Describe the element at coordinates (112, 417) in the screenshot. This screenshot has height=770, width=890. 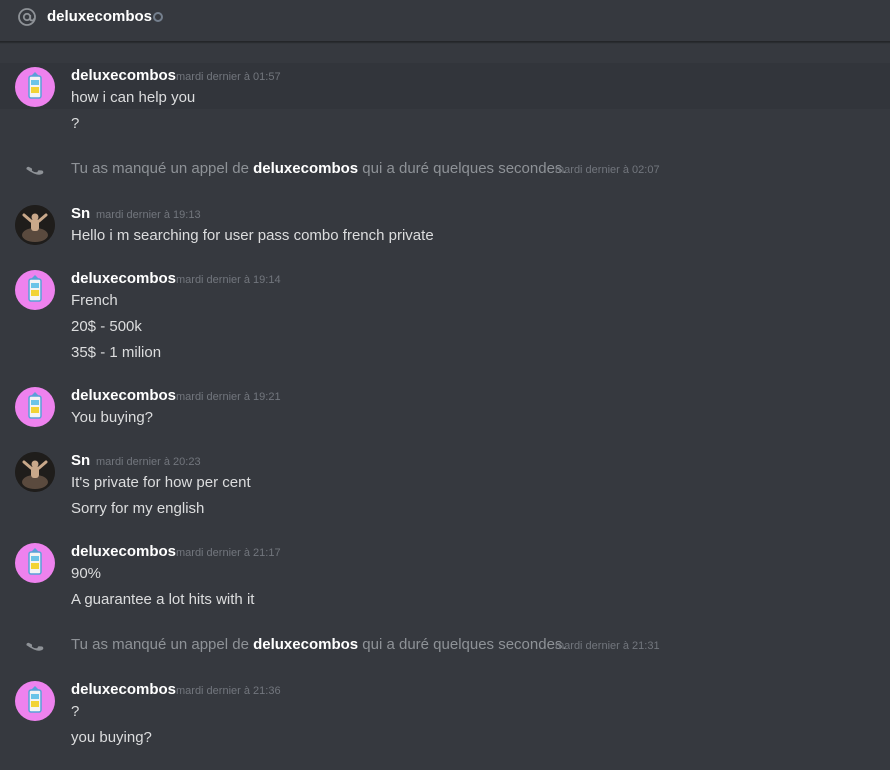
I see `message-text: You buying?` at that location.